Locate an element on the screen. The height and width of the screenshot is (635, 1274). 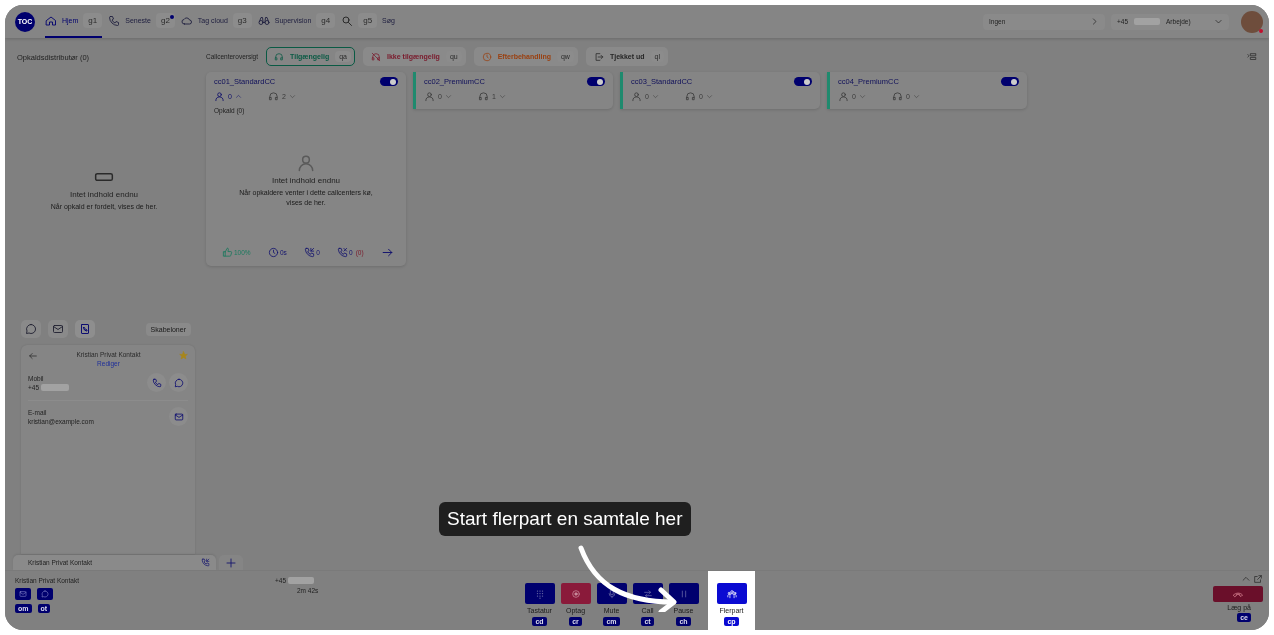
message-button is located at coordinates (178, 382).